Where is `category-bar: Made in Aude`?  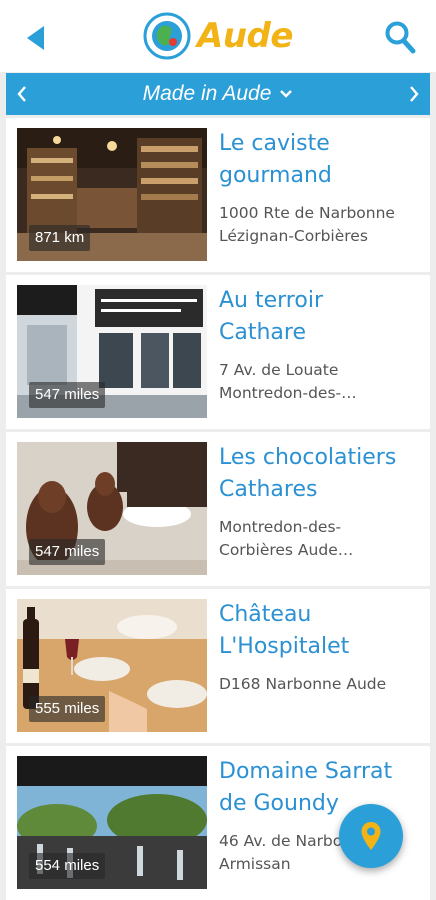
category-bar: Made in Aude is located at coordinates (218, 94).